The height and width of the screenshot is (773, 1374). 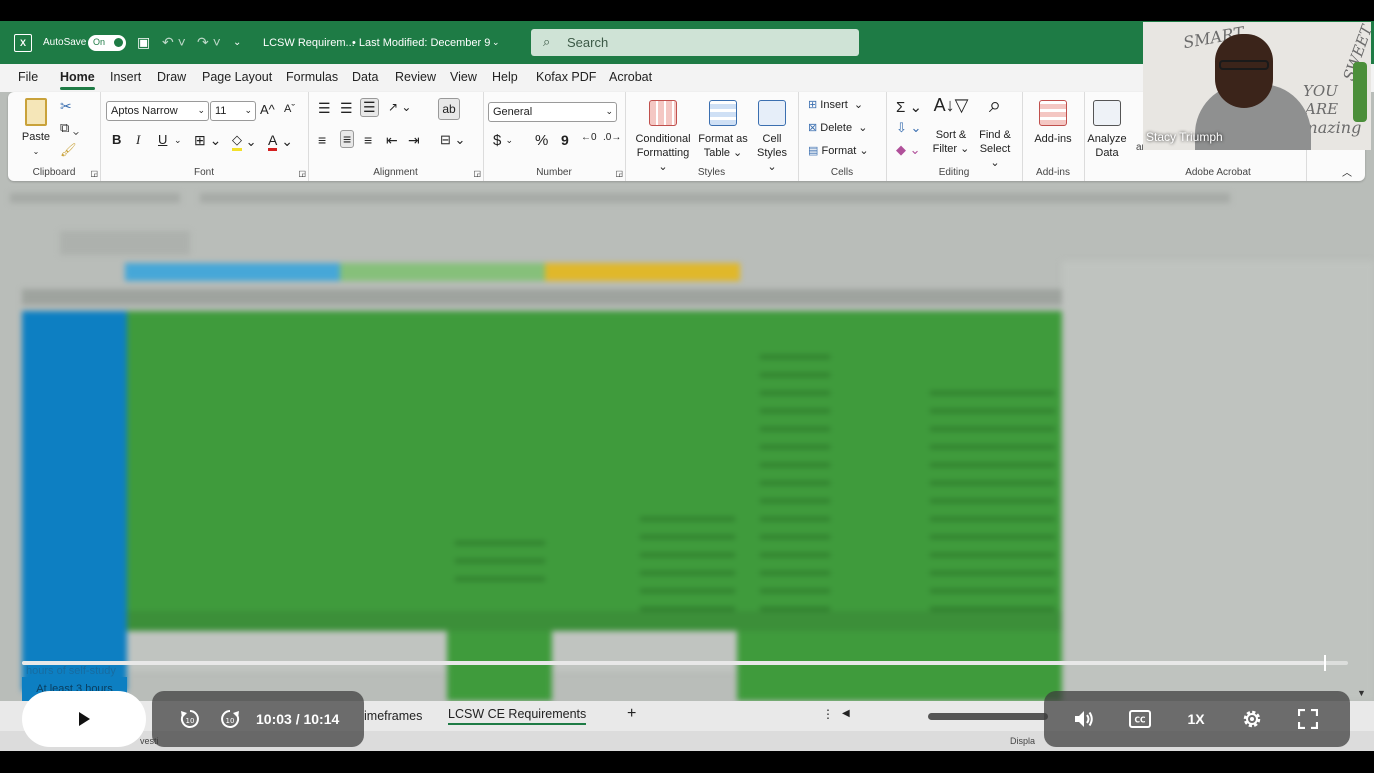 I want to click on add-sheet-icon: +, so click(x=631, y=714).